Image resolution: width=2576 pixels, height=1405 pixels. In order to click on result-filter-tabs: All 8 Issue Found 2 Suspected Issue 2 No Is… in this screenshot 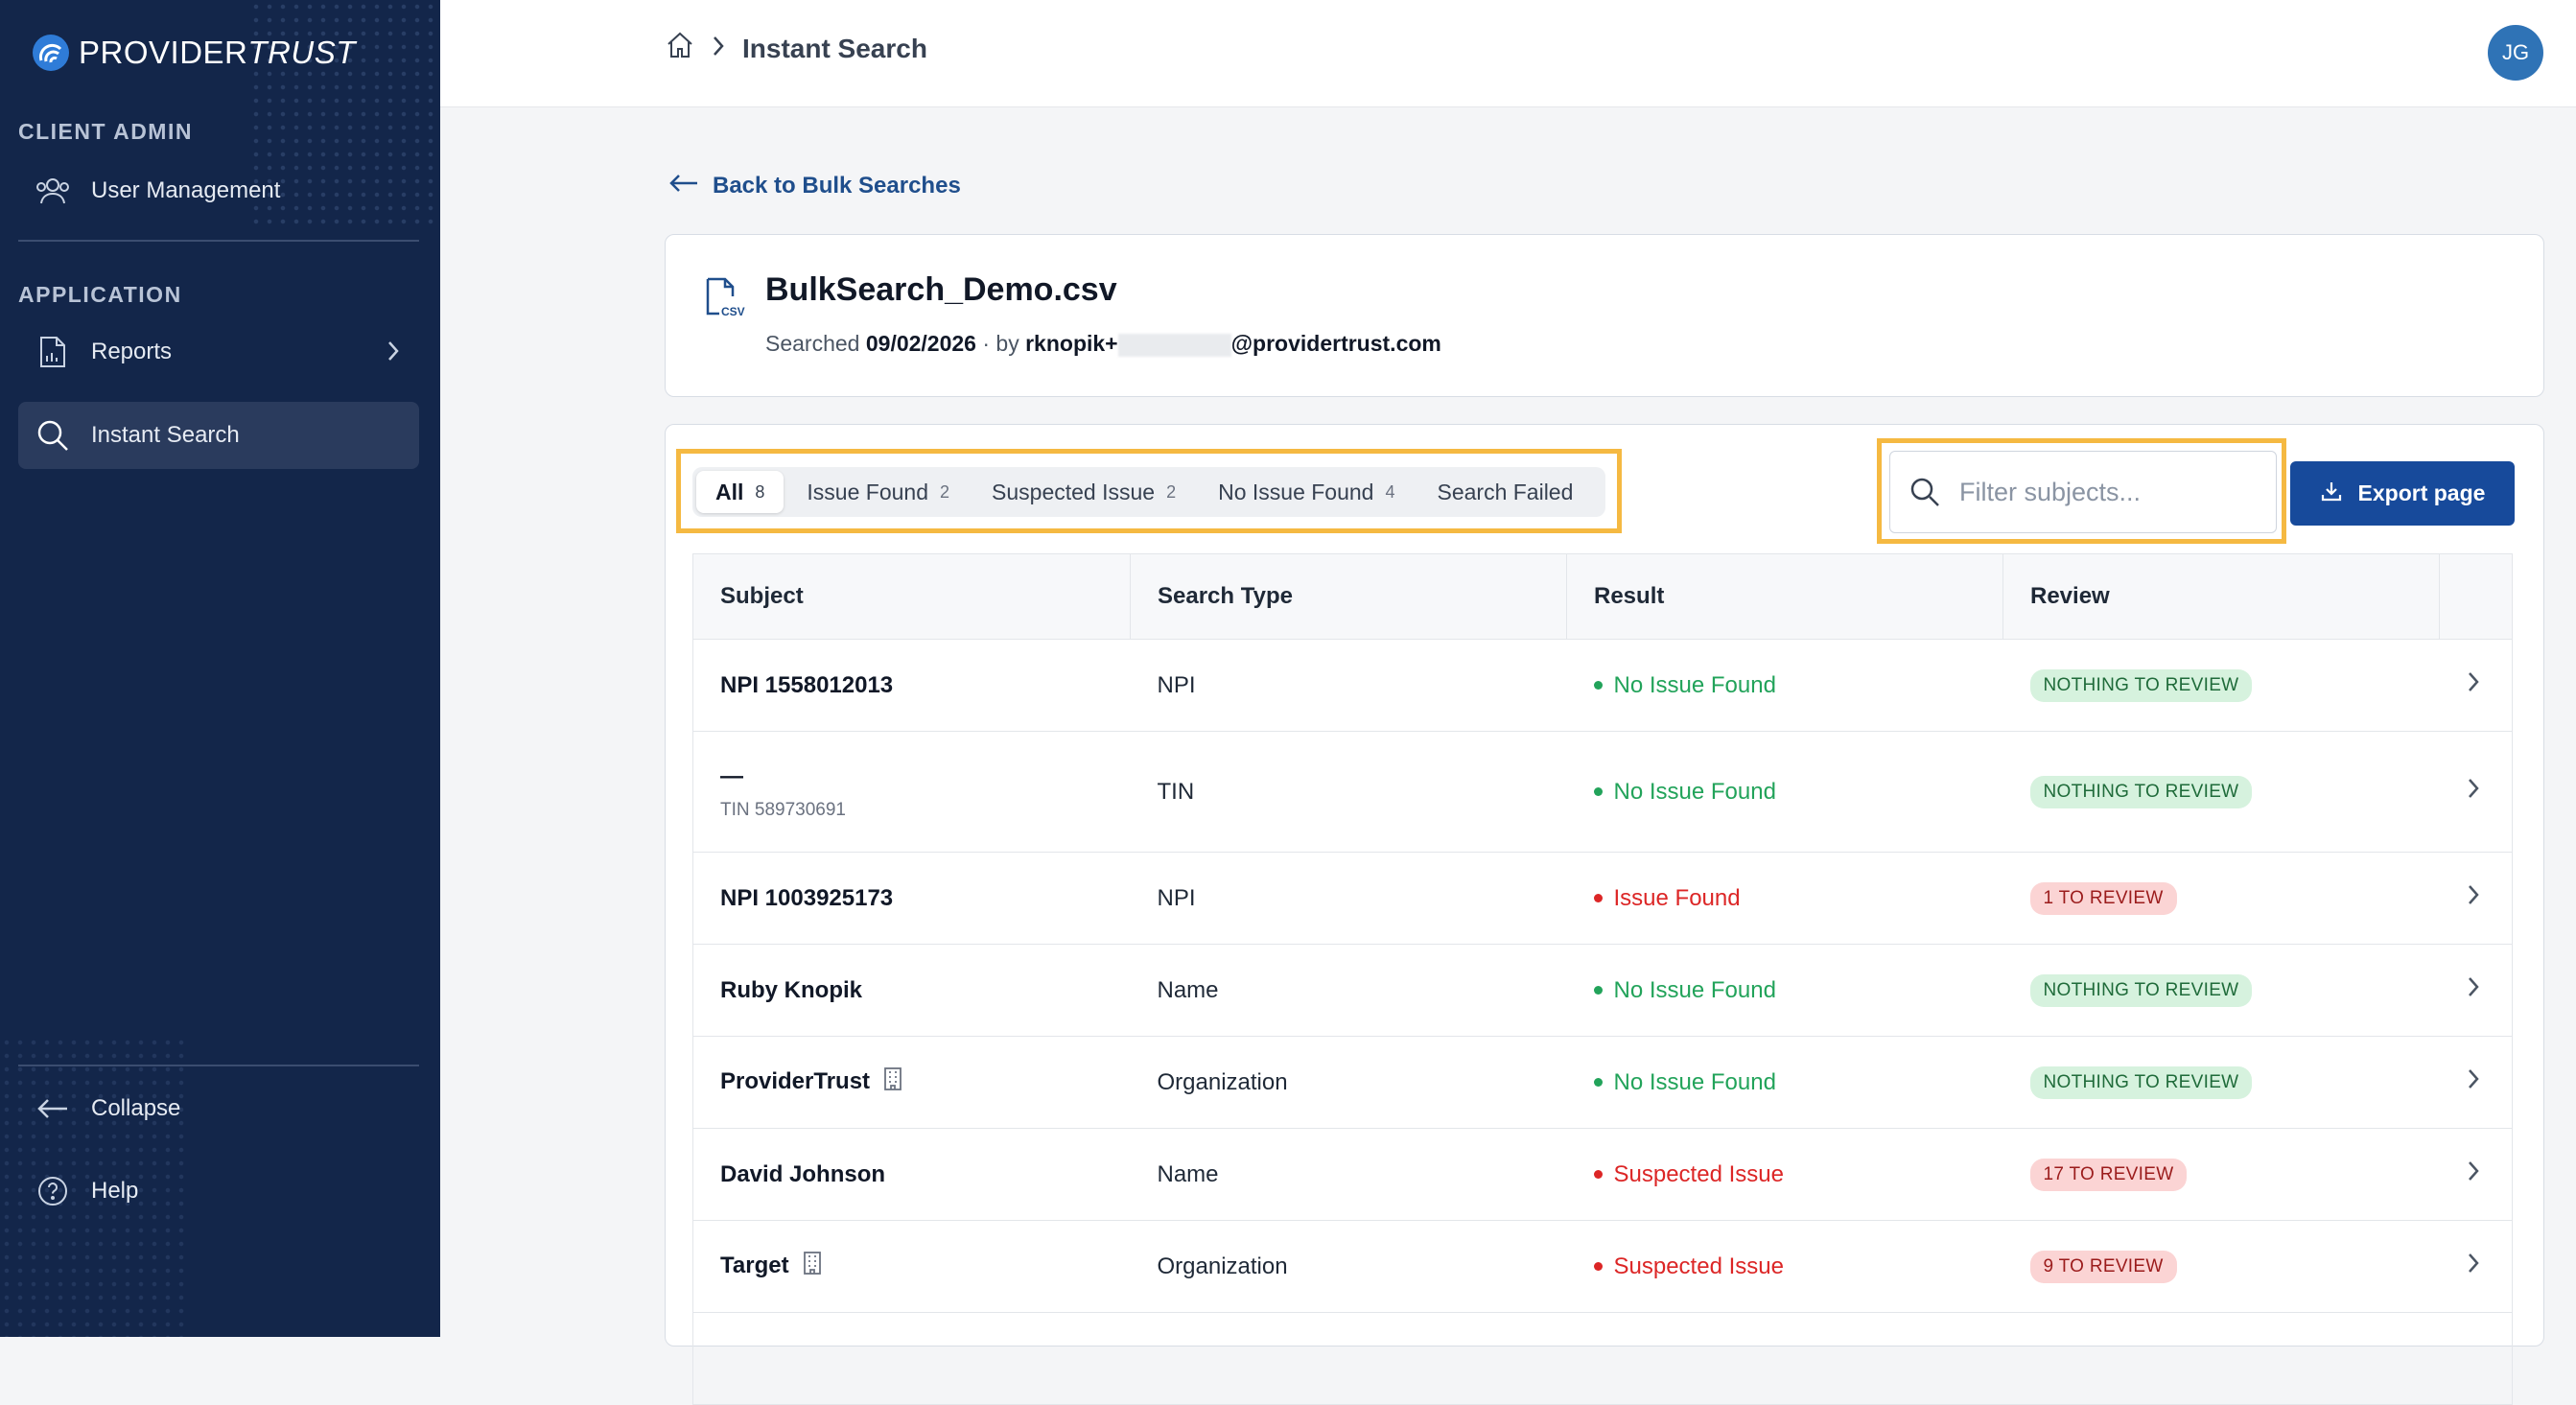, I will do `click(1148, 492)`.